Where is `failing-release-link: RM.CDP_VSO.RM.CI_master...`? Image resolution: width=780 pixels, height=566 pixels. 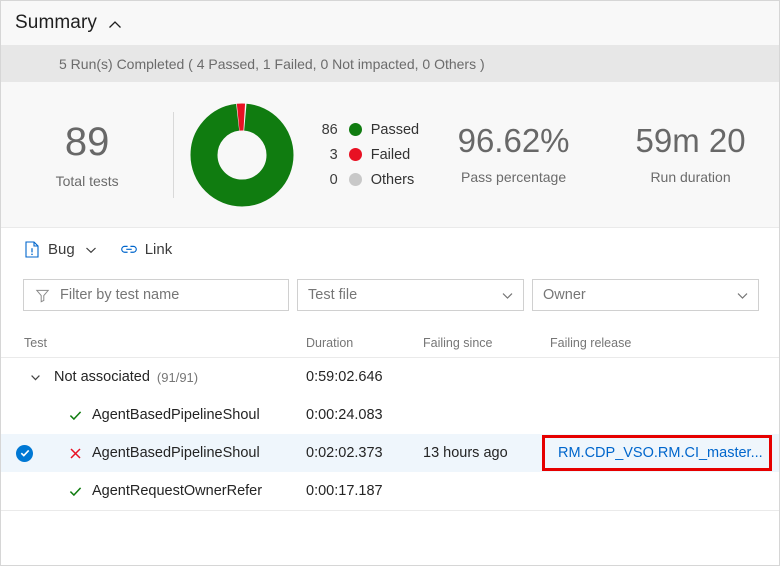
failing-release-link: RM.CDP_VSO.RM.CI_master... is located at coordinates (660, 453).